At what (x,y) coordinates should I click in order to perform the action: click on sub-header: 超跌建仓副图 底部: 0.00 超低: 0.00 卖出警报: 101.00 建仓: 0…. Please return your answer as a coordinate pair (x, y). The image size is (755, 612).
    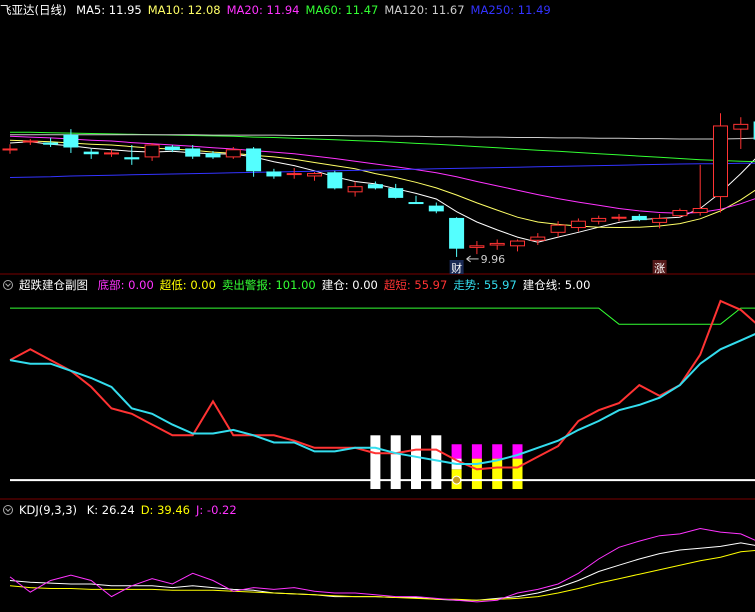
    Looking at the image, I should click on (301, 285).